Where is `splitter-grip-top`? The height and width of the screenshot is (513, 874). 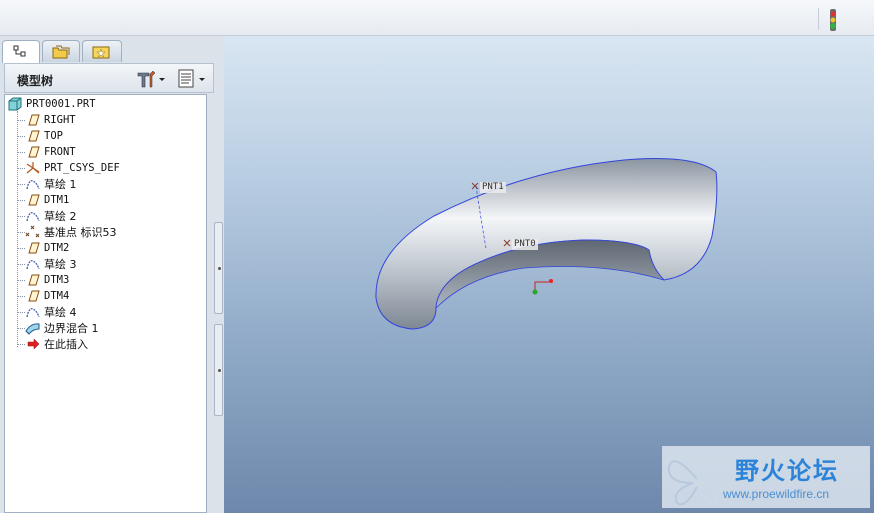 splitter-grip-top is located at coordinates (218, 268).